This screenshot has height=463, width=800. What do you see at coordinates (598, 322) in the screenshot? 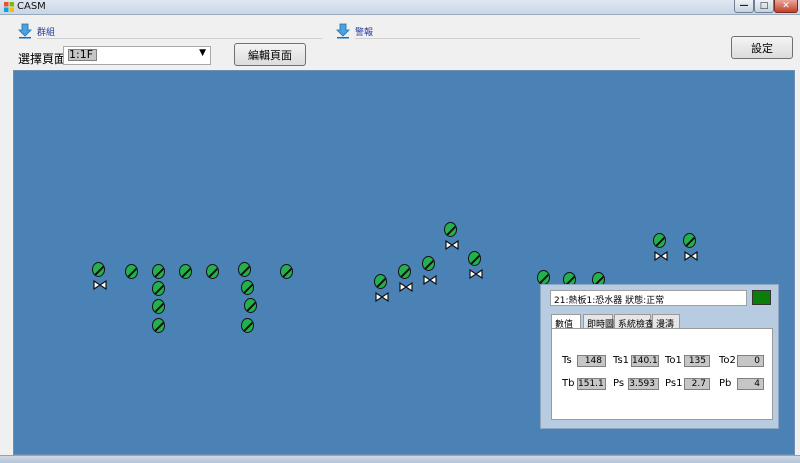
I see `tab-realtime-chart: 即時圖` at bounding box center [598, 322].